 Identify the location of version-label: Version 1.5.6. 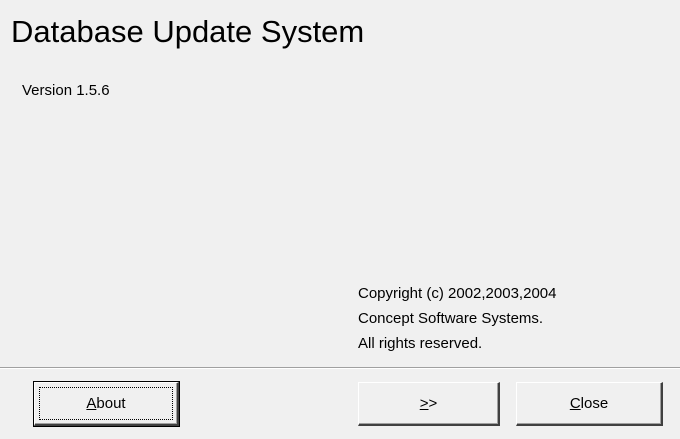
(66, 90).